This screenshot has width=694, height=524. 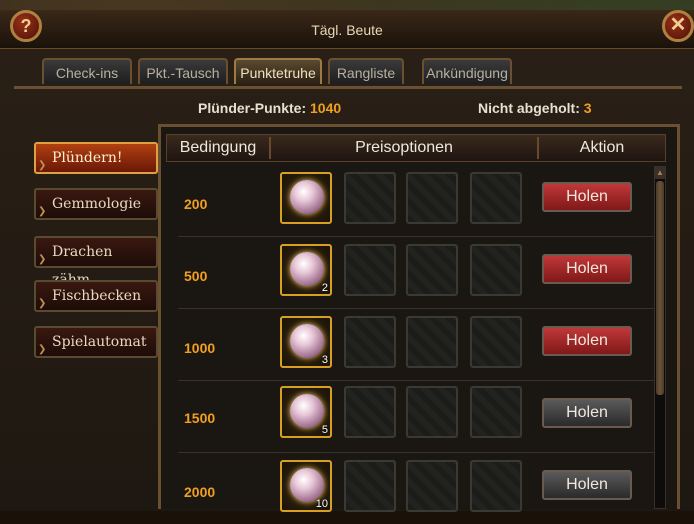 What do you see at coordinates (348, 87) in the screenshot?
I see `tab-divider` at bounding box center [348, 87].